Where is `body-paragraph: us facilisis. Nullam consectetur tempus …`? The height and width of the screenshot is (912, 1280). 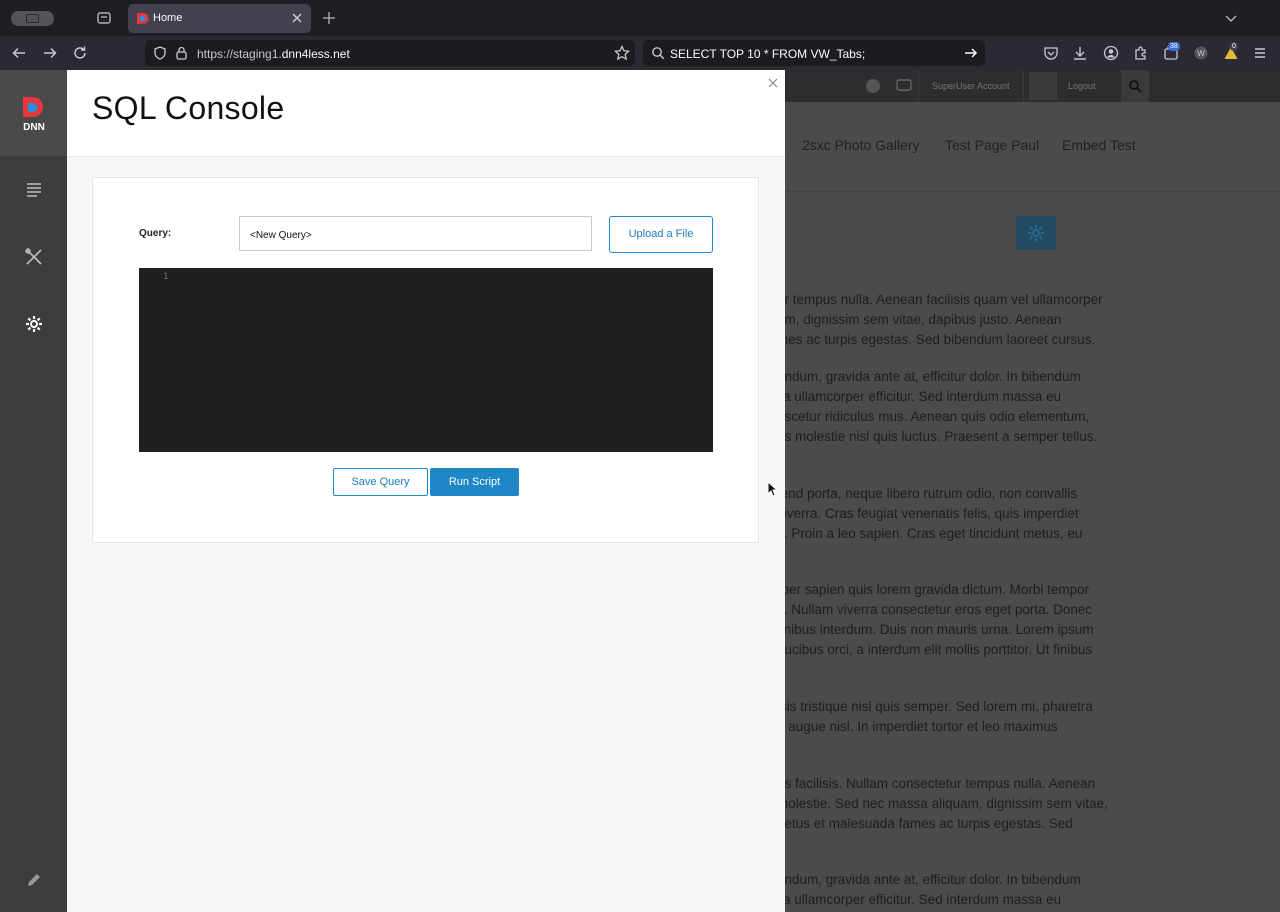
body-paragraph: us facilisis. Nullam consectetur tempus … is located at coordinates (946, 803).